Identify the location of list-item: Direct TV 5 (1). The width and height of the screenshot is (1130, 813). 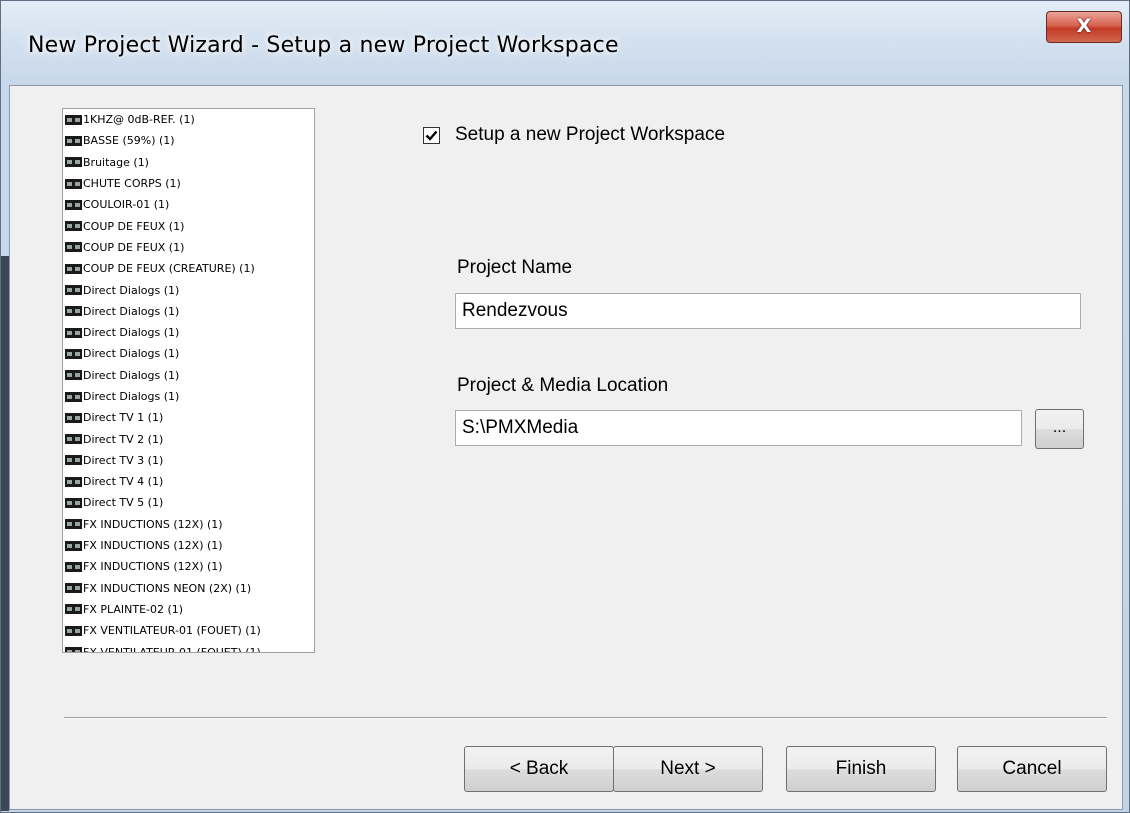
(188, 502).